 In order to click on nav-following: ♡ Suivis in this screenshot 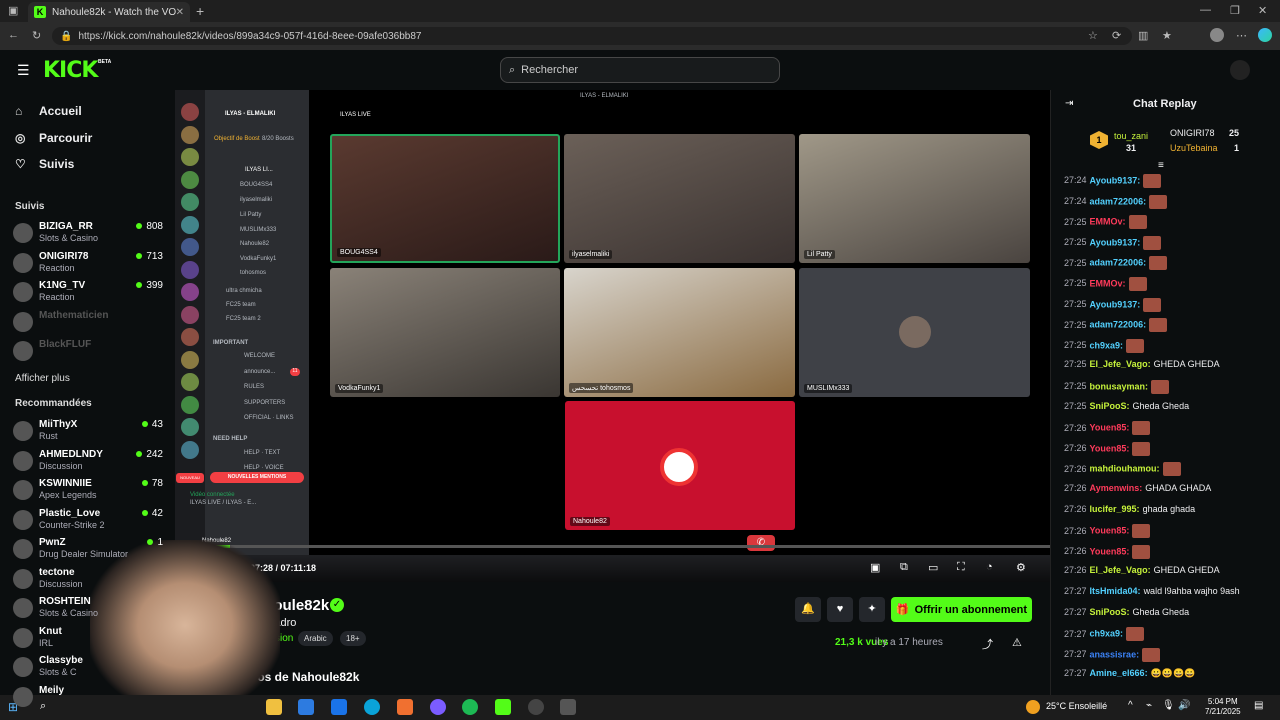, I will do `click(44, 164)`.